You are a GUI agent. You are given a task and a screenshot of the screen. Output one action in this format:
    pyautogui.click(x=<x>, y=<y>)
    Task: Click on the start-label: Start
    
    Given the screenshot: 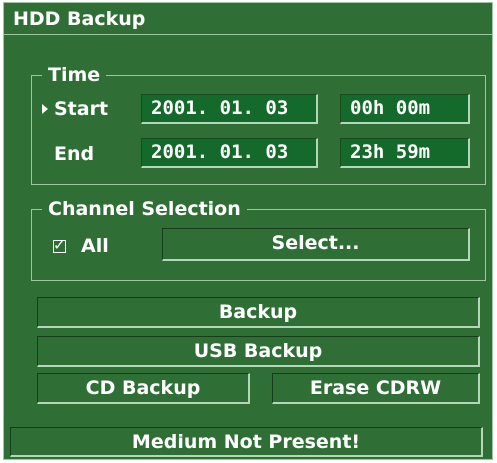 What is the action you would take?
    pyautogui.click(x=81, y=109)
    